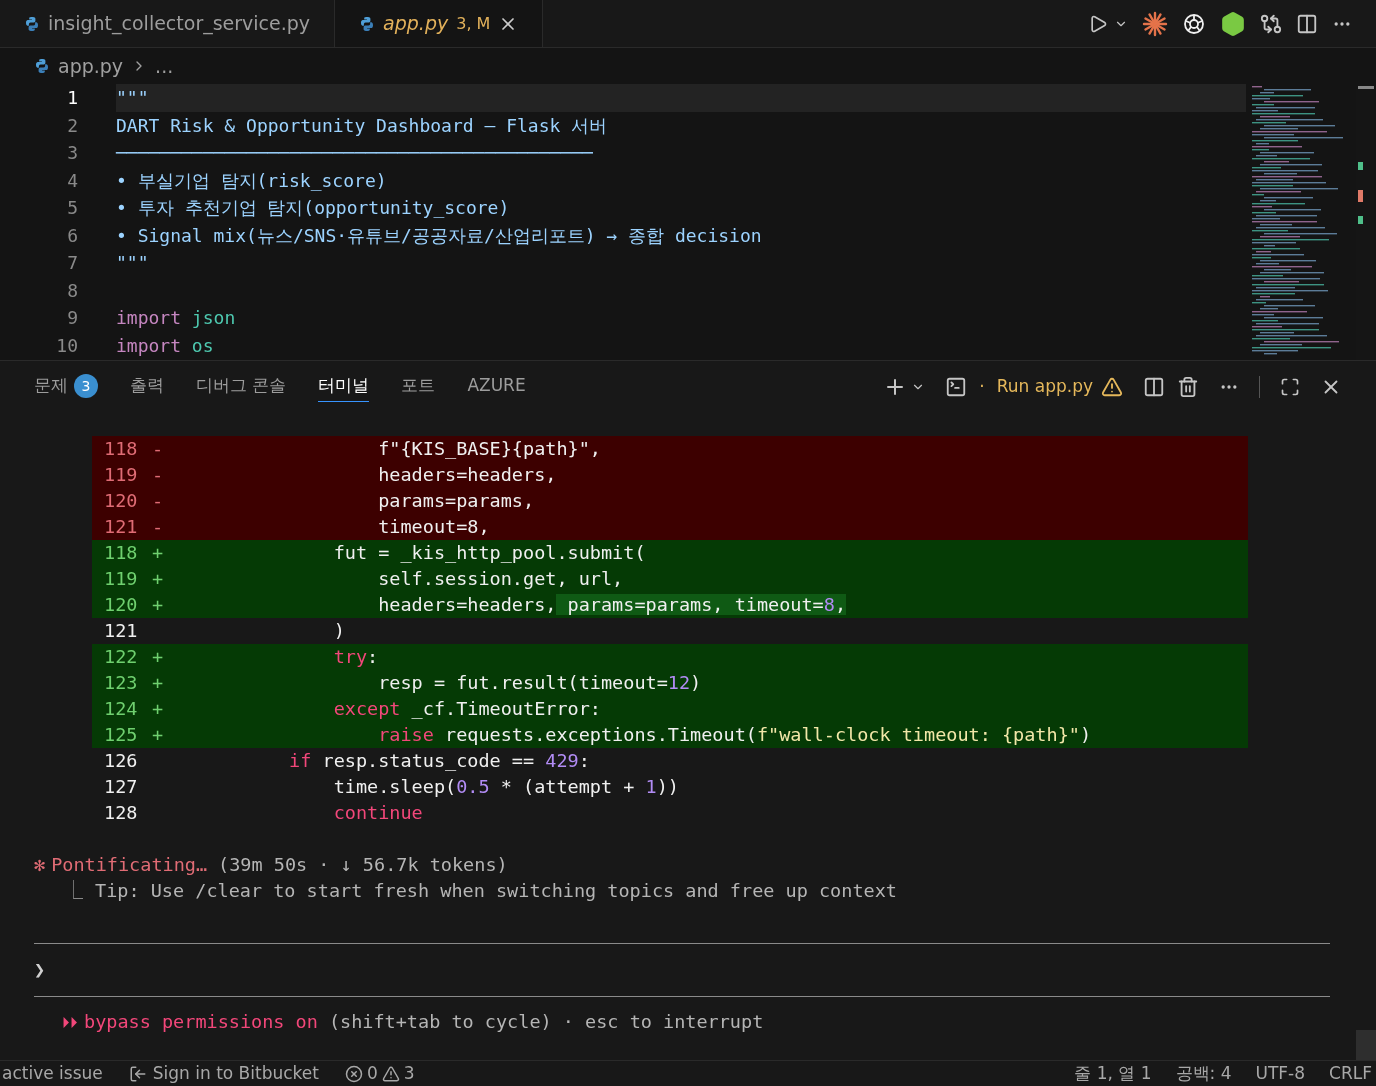 The image size is (1376, 1086). What do you see at coordinates (489, 449) in the screenshot?
I see `code-line: f"{KIS_BASE}{path}",` at bounding box center [489, 449].